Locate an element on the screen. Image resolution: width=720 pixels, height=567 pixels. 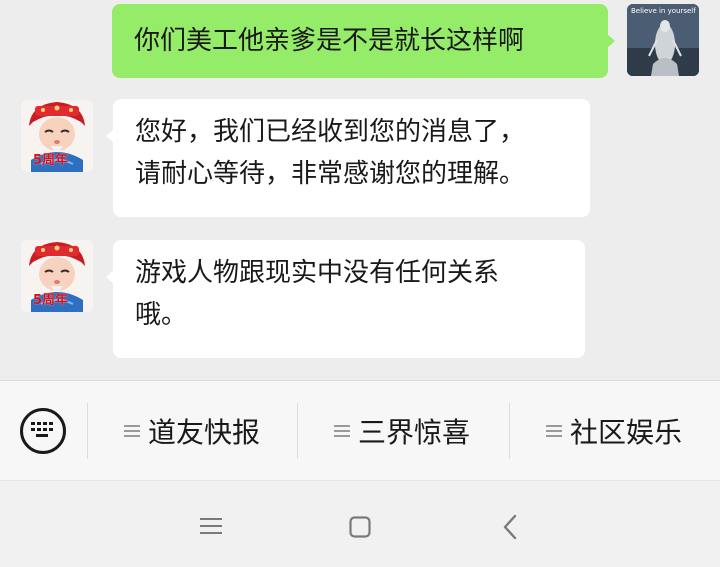
keyboard-toggle-button is located at coordinates (43, 431).